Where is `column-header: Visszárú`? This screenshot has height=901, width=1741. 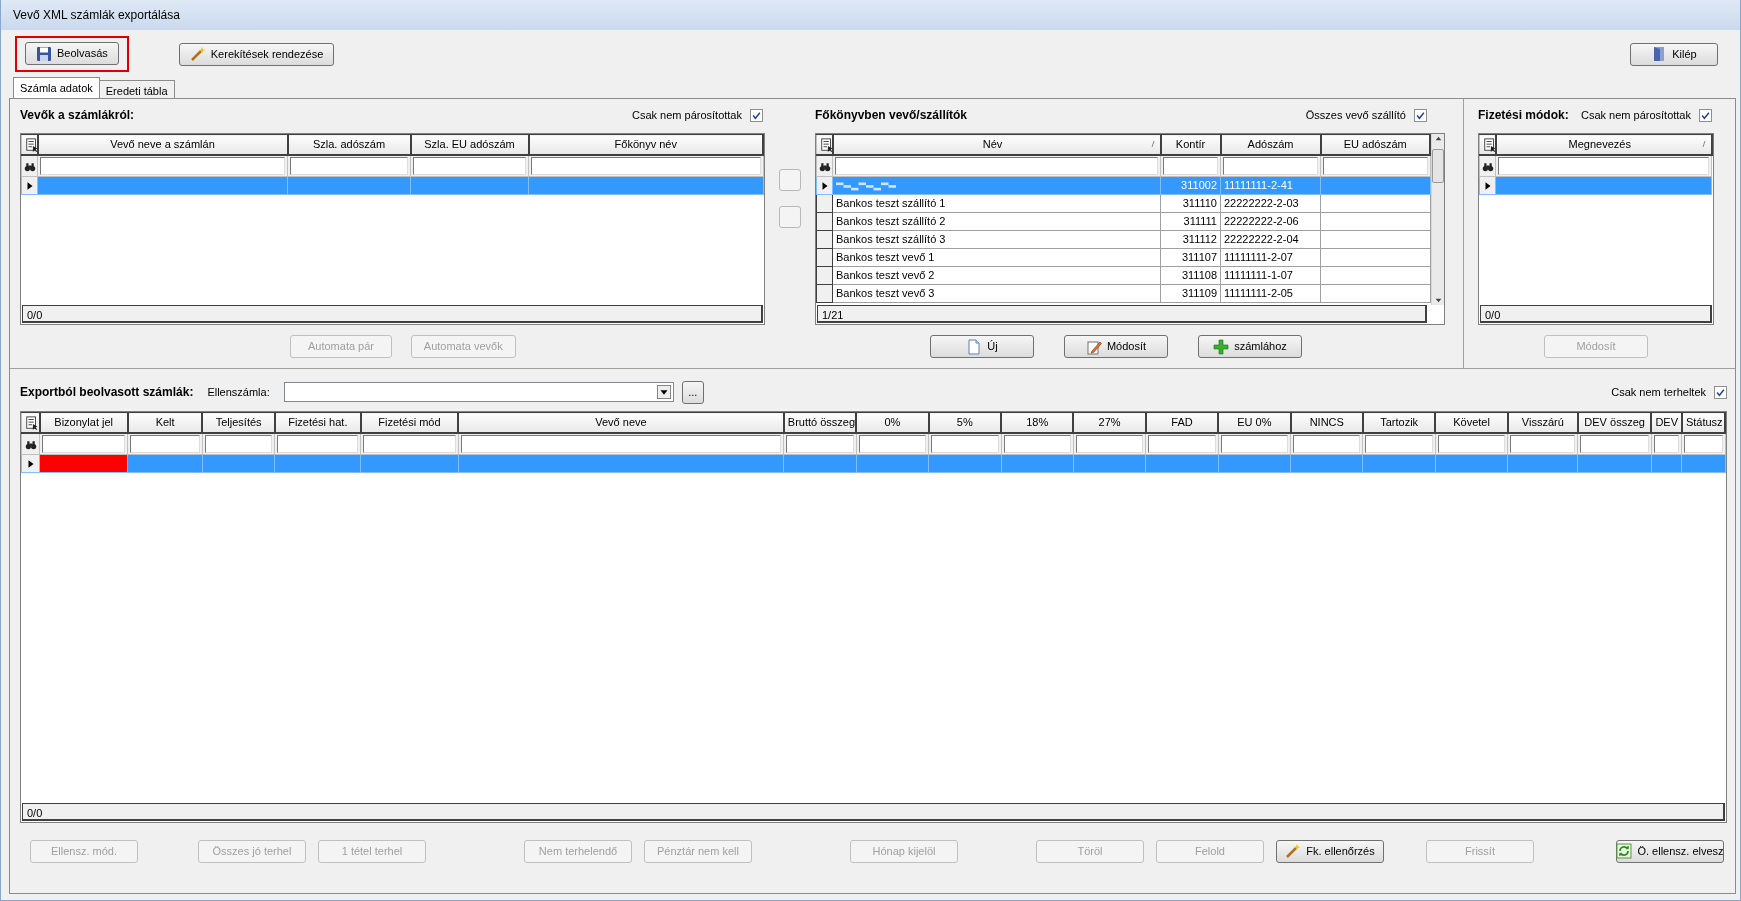
column-header: Visszárú is located at coordinates (1542, 422).